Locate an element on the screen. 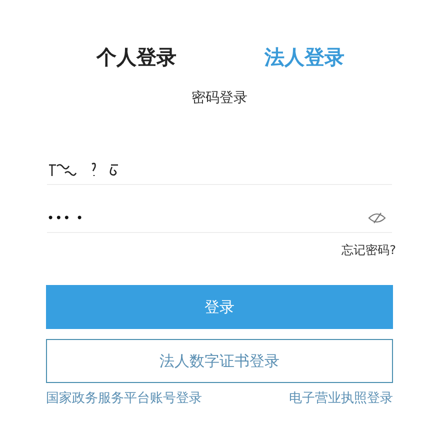 This screenshot has height=448, width=439. login-method-label: 密码登录 is located at coordinates (220, 98).